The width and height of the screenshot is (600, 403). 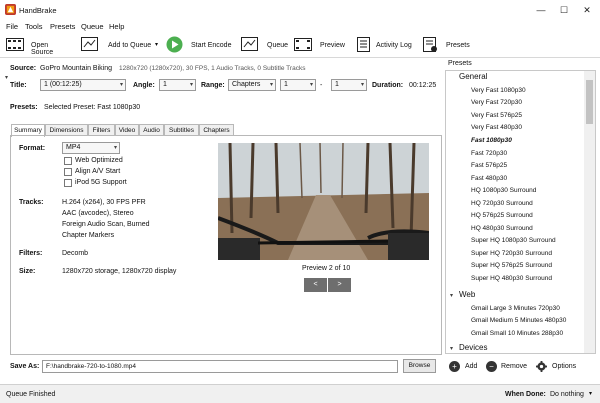 I want to click on preview-button: Preview, so click(x=321, y=45).